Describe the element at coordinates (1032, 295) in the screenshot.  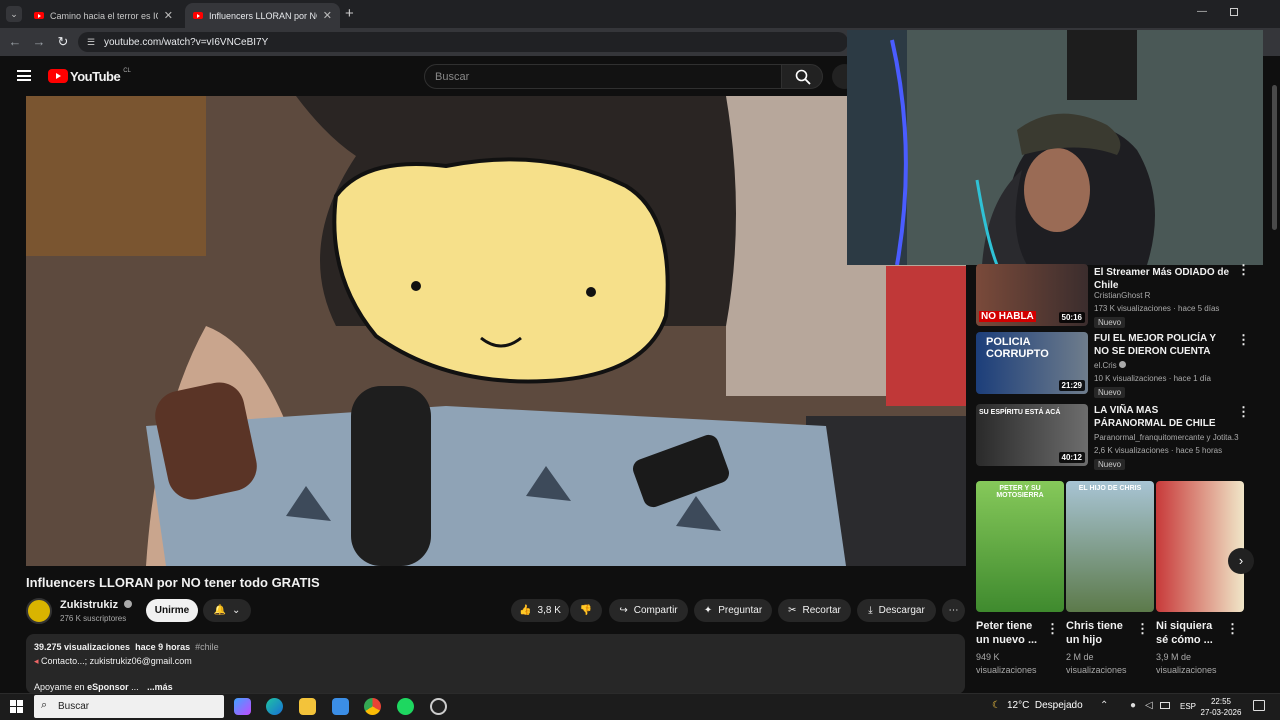
I see `video-thumbnail: NO HABLA 50:16` at that location.